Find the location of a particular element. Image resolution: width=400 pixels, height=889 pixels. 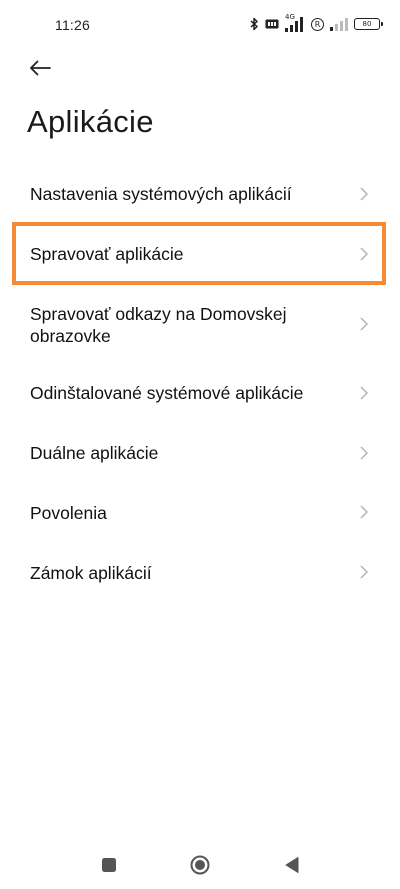

square-icon is located at coordinates (109, 865).